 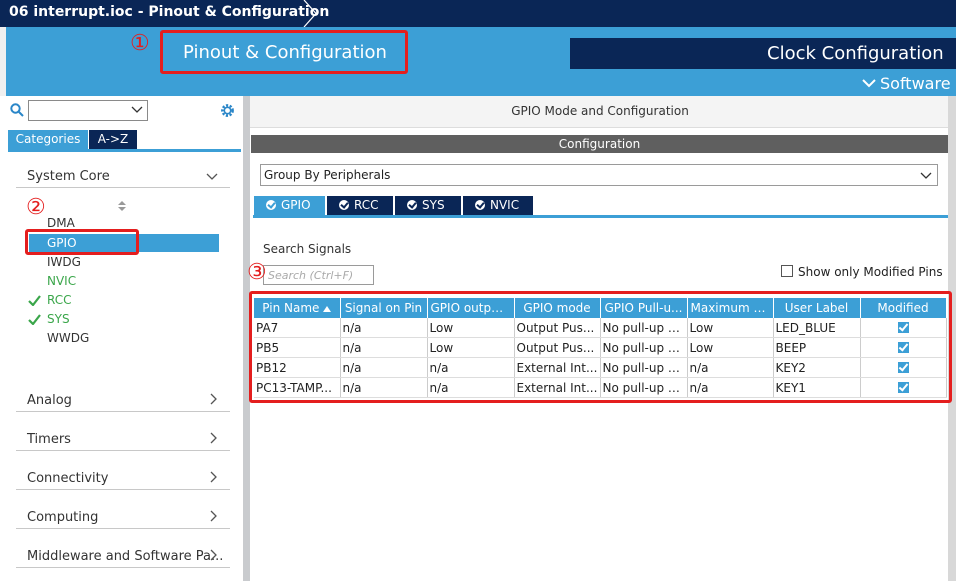 I want to click on tab-label: NVIC, so click(x=505, y=205).